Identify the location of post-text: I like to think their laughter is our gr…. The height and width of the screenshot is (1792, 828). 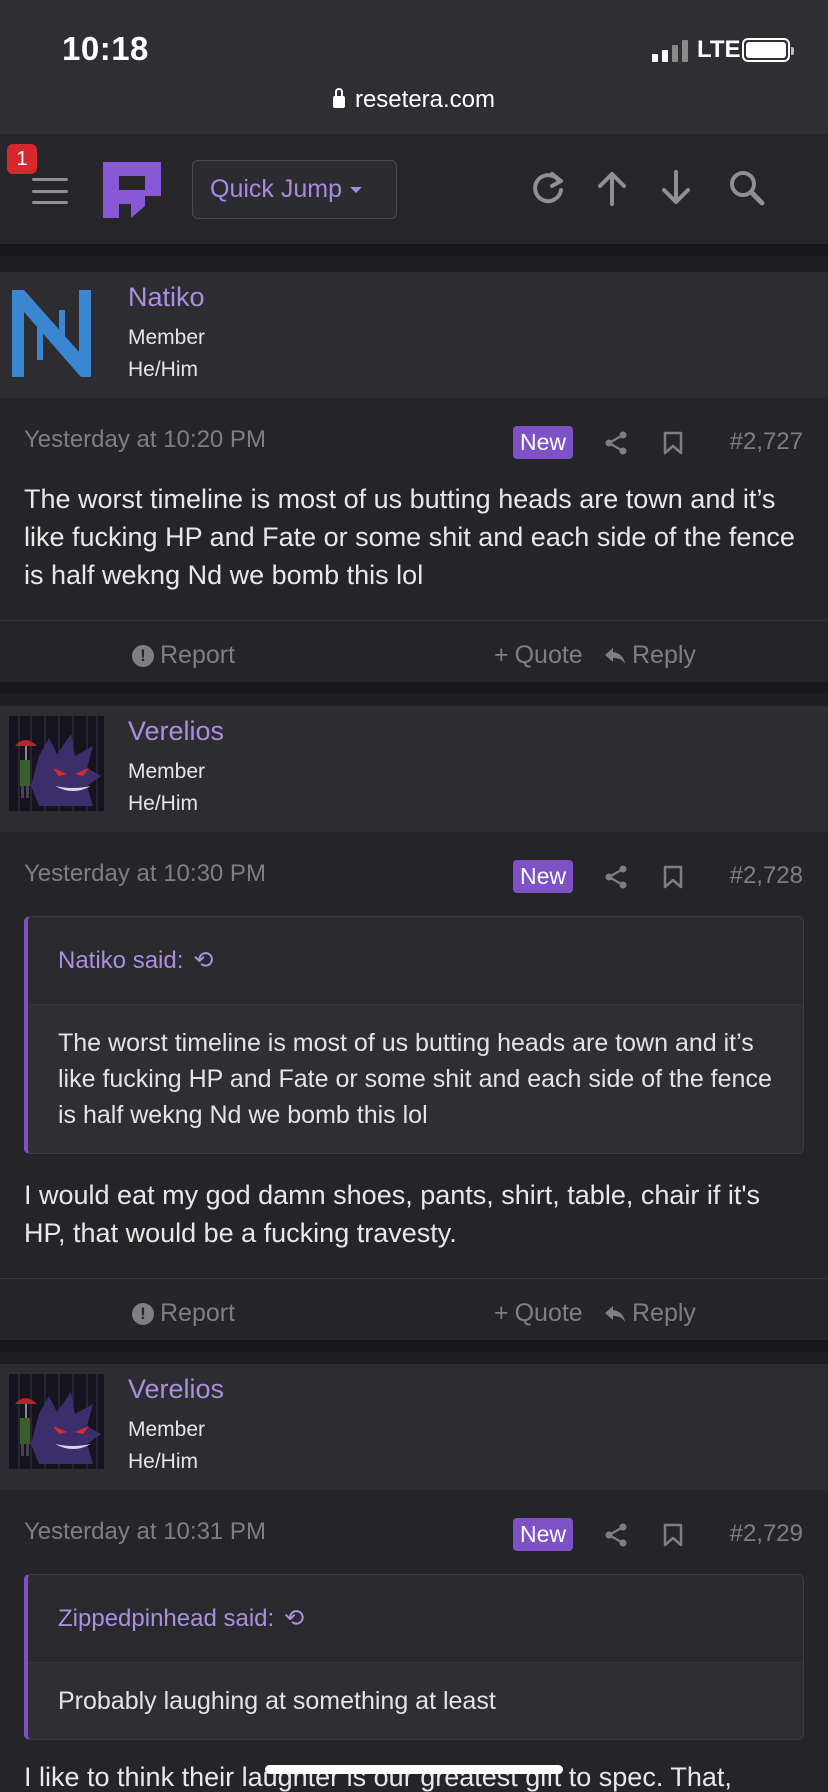
(378, 1777).